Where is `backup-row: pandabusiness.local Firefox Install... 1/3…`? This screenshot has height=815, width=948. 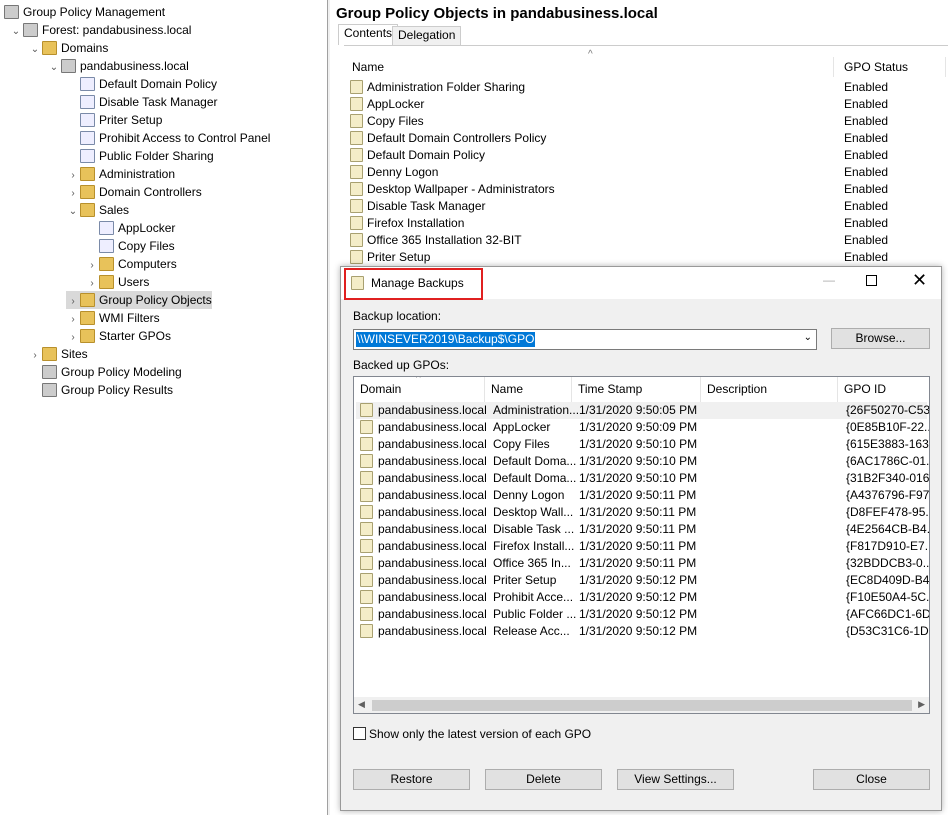 backup-row: pandabusiness.local Firefox Install... 1/3… is located at coordinates (642, 546).